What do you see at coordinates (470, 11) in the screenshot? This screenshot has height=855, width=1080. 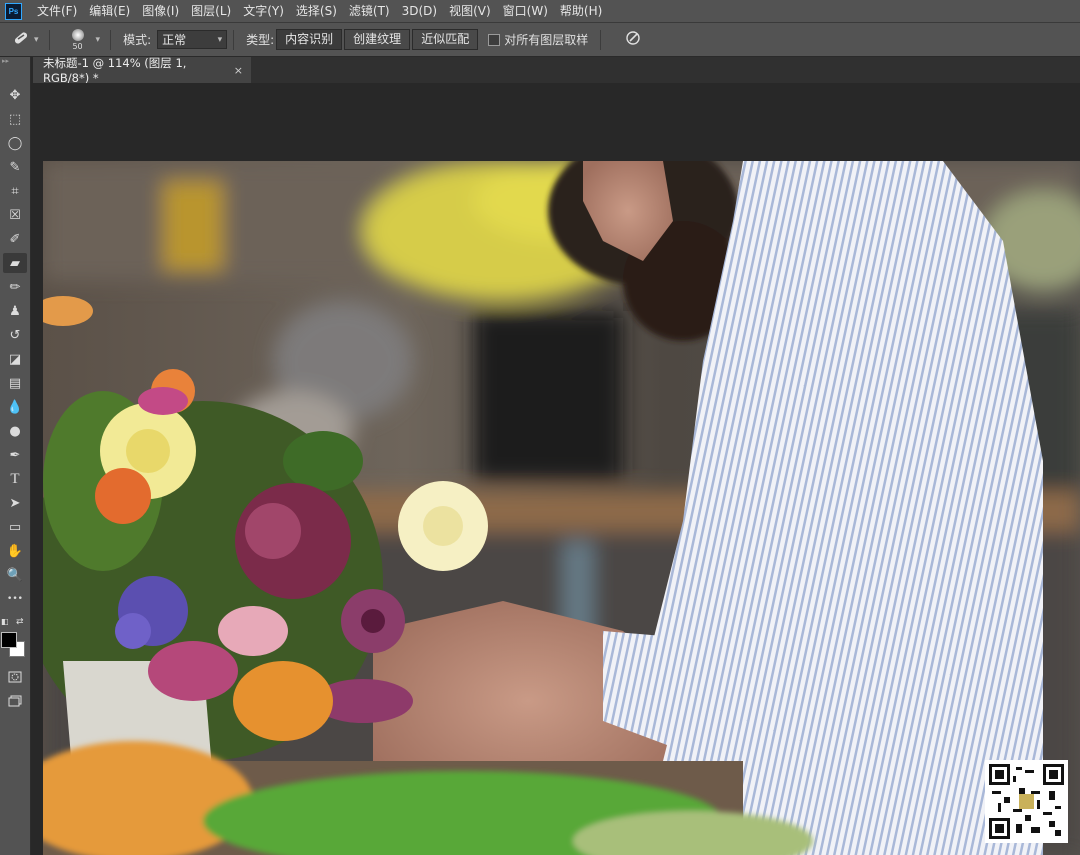 I see `menu-view: 视图(V)` at bounding box center [470, 11].